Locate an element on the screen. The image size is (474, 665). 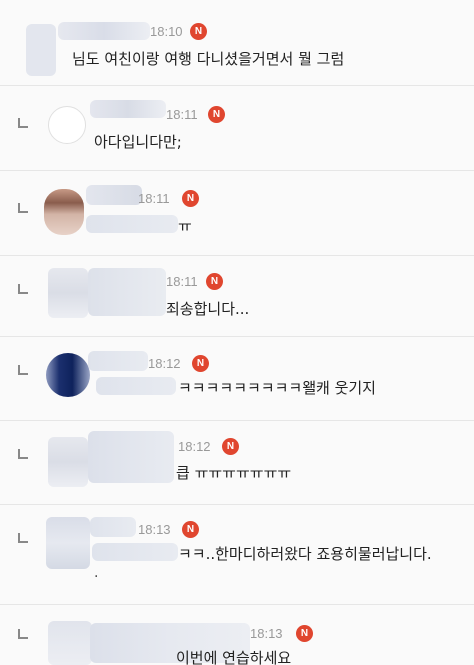
comment-text: 아다입니다만; is located at coordinates (138, 142).